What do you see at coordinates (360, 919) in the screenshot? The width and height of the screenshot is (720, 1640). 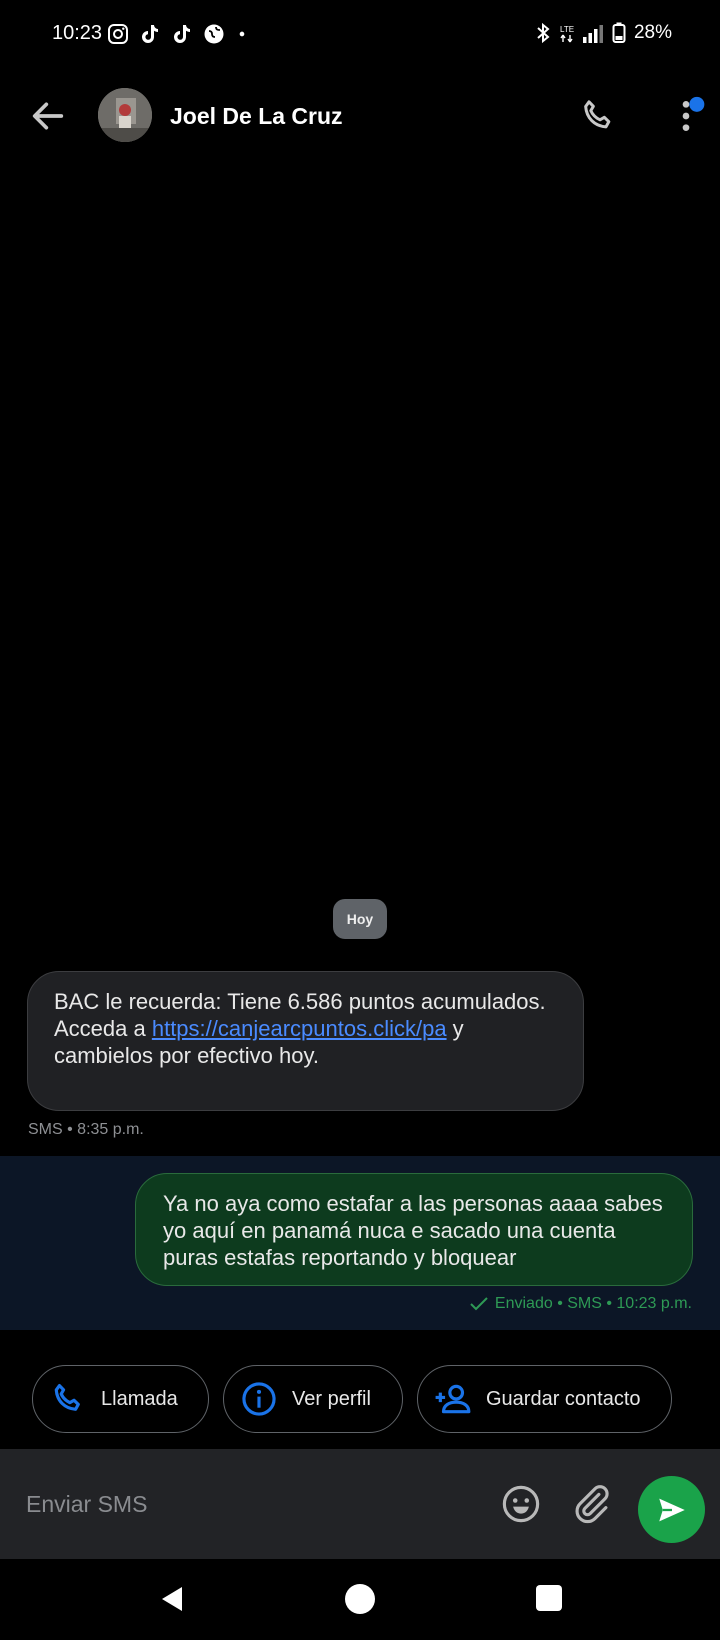 I see `date-chip: Hoy` at bounding box center [360, 919].